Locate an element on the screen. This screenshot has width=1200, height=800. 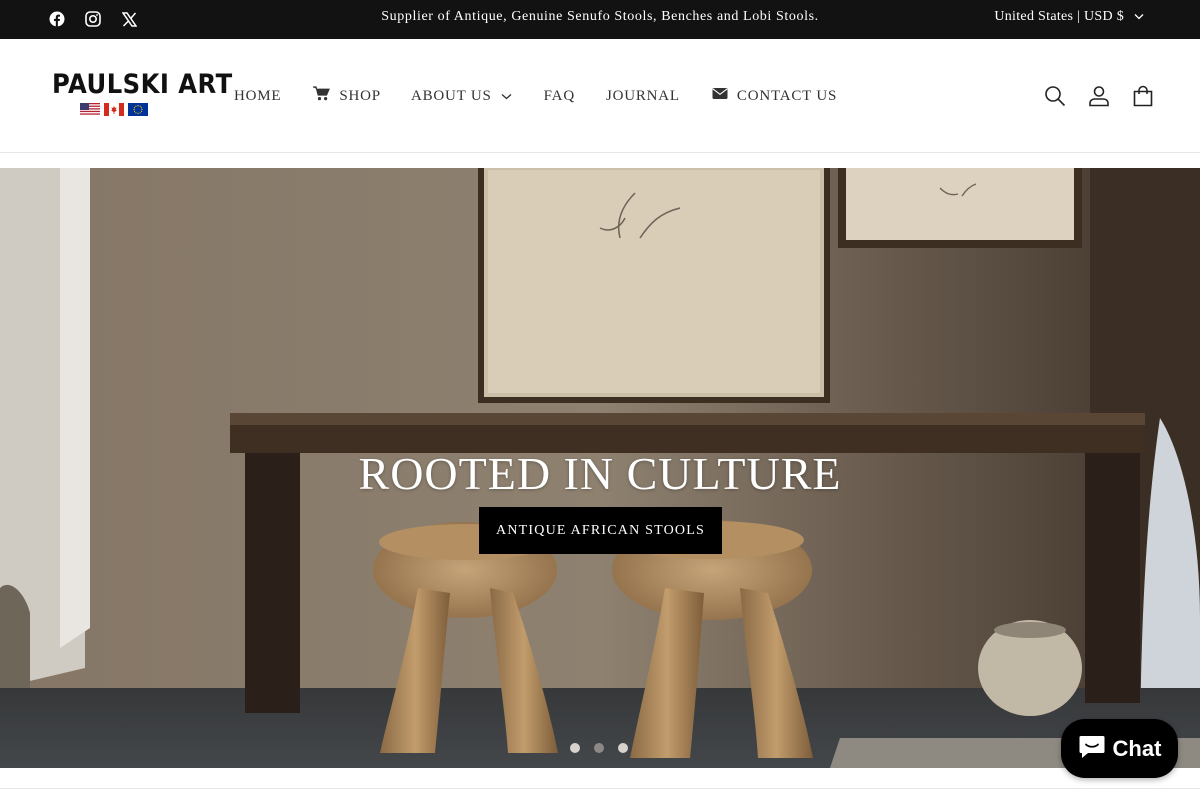
chat-label: Chat is located at coordinates (1137, 748).